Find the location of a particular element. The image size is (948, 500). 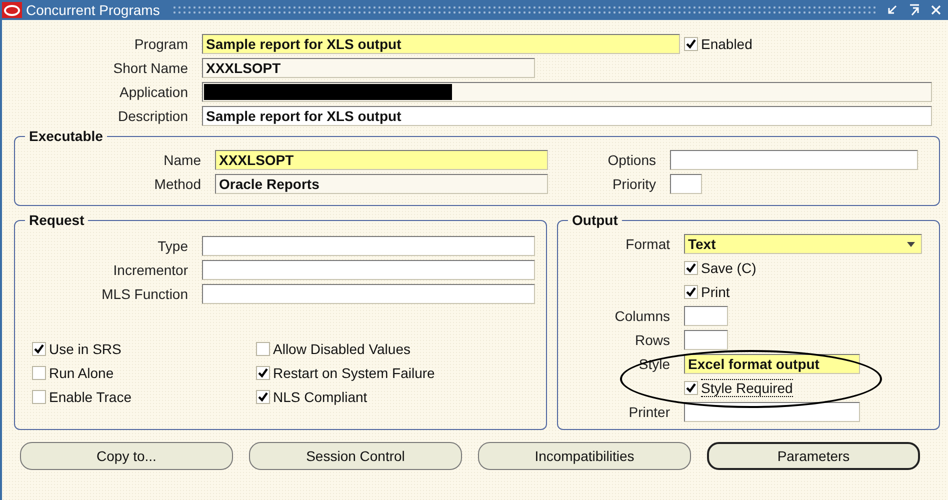

action-button: Session Control is located at coordinates (355, 456).